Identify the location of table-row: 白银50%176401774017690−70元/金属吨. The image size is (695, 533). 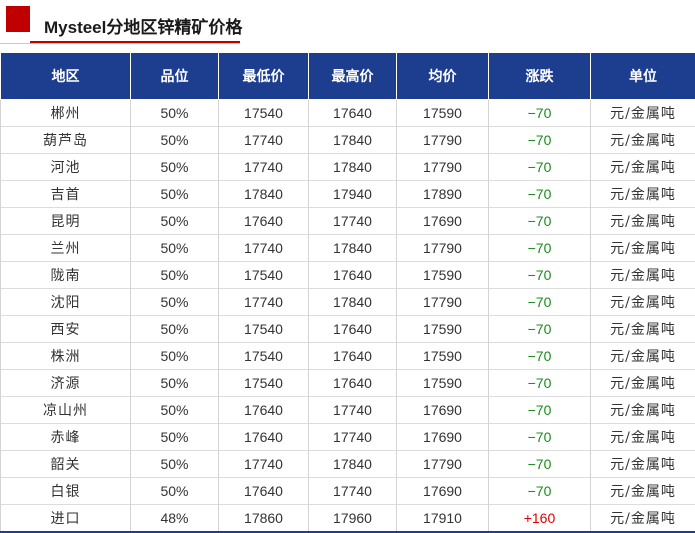
(348, 491).